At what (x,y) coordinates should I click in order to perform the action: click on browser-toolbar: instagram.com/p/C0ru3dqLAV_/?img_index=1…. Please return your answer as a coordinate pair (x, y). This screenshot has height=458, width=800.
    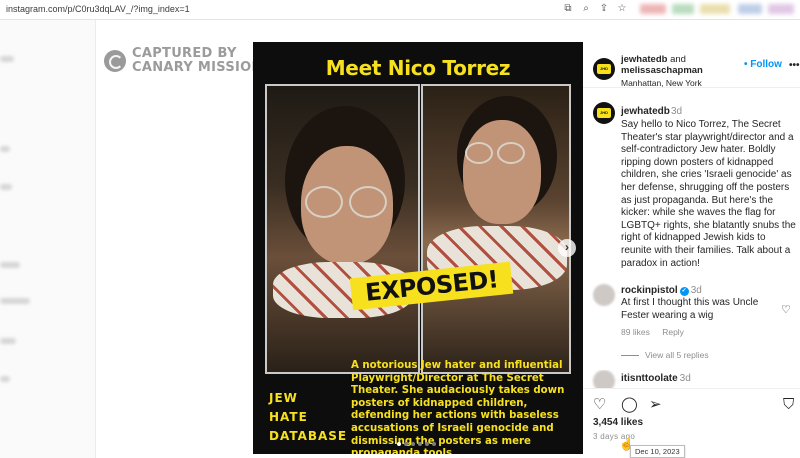
    Looking at the image, I should click on (400, 10).